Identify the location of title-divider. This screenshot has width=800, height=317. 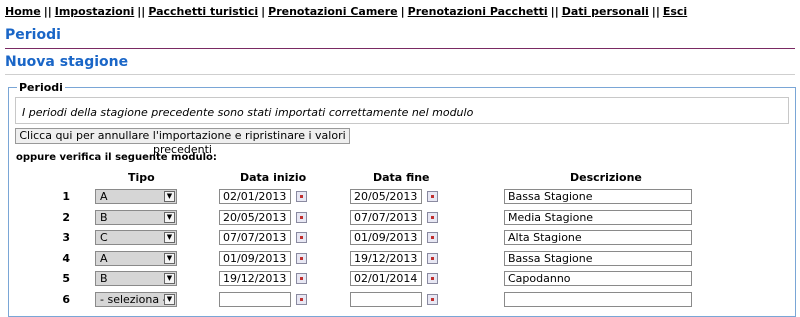
(400, 48).